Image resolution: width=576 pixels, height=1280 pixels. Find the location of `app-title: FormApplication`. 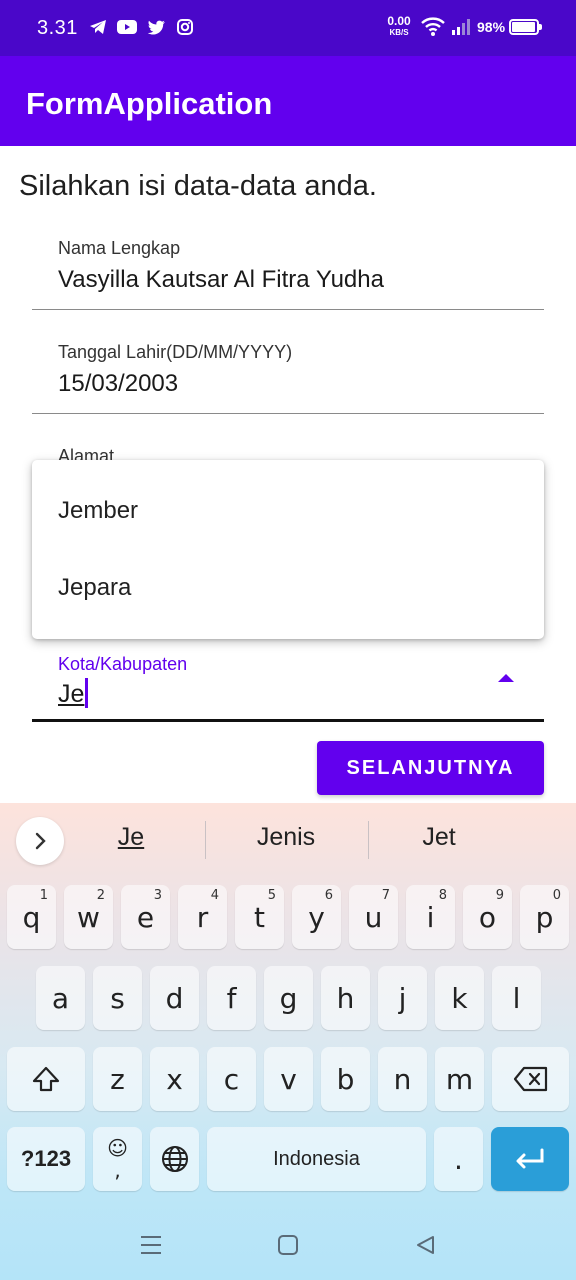

app-title: FormApplication is located at coordinates (149, 103).